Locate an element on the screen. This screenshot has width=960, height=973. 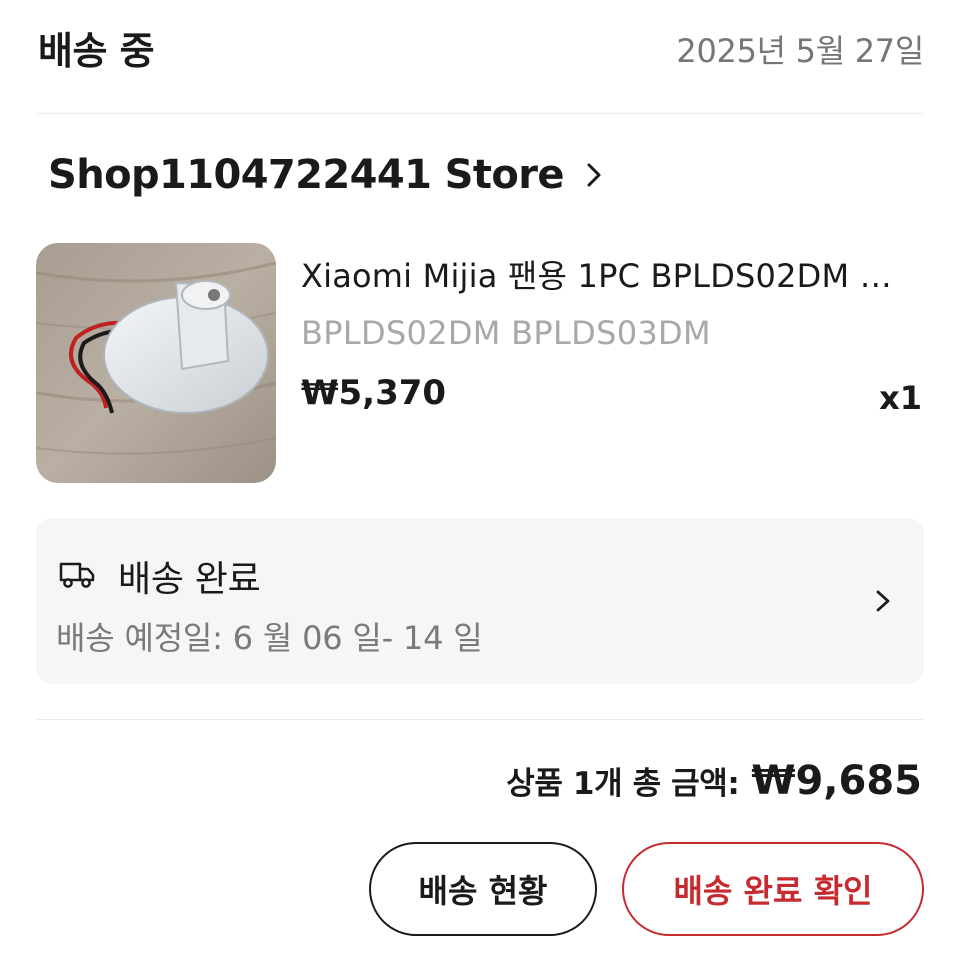
section-divider is located at coordinates (480, 719).